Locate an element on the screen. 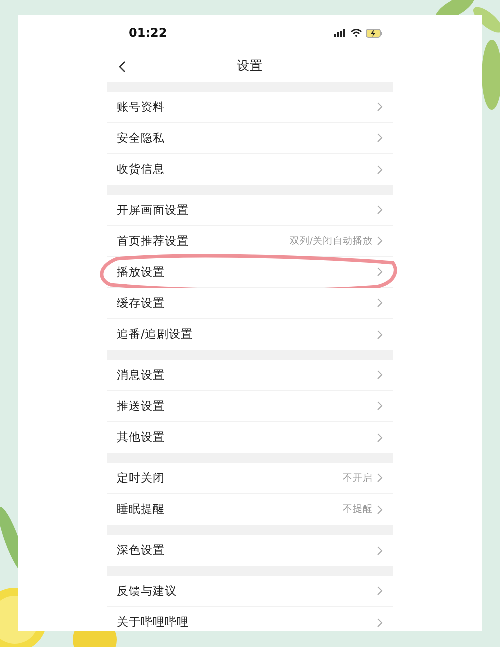 Image resolution: width=500 pixels, height=647 pixels. settings-item: 关于哔哩哔哩 is located at coordinates (250, 619).